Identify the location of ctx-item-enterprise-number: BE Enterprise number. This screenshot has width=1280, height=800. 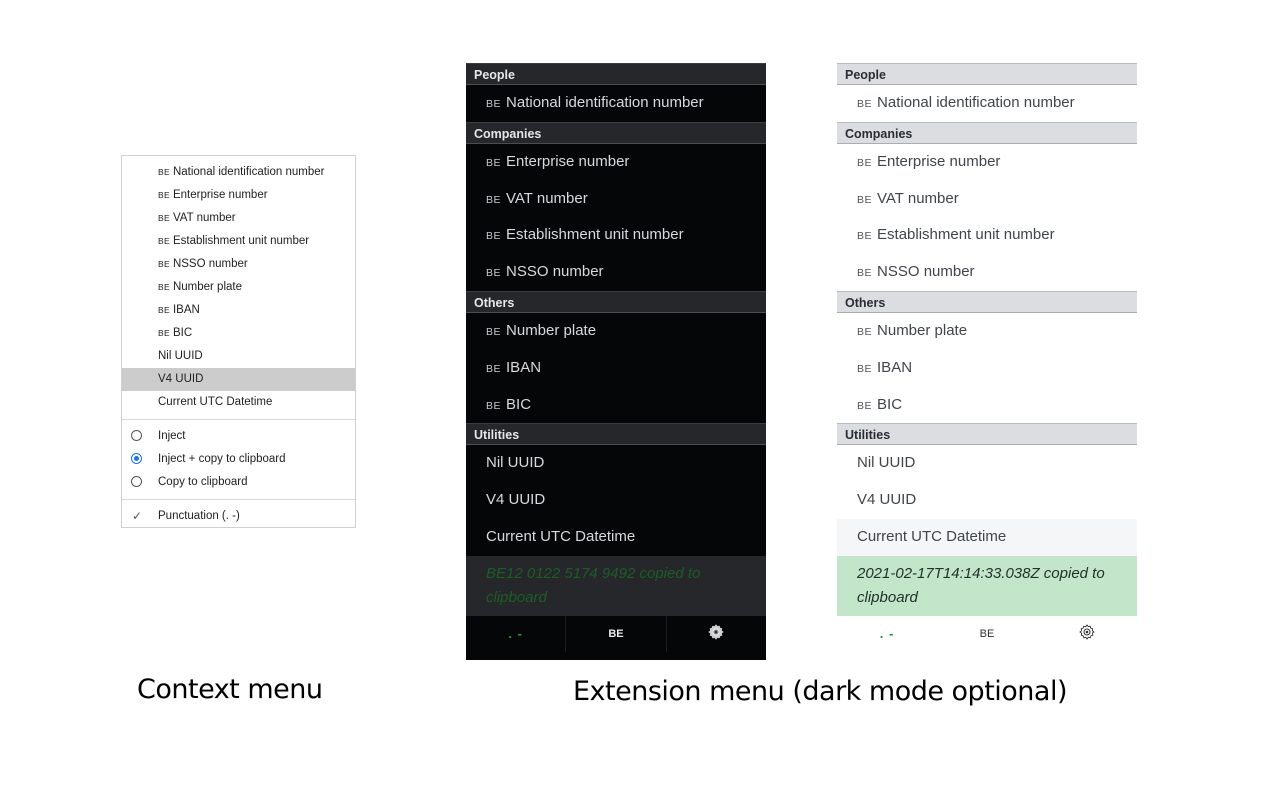
(238, 195).